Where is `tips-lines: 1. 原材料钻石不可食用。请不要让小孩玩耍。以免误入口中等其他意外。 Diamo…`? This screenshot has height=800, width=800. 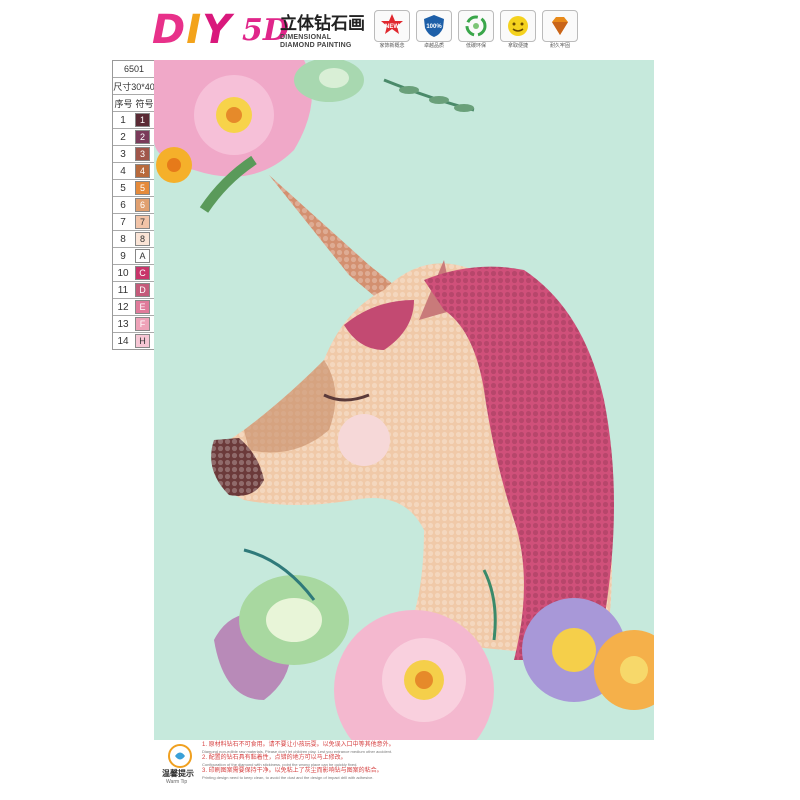
tips-lines: 1. 原材料钻石不可食用。请不要让小孩玩耍。以免误入口中等其他意外。 Diamo… is located at coordinates (417, 761).